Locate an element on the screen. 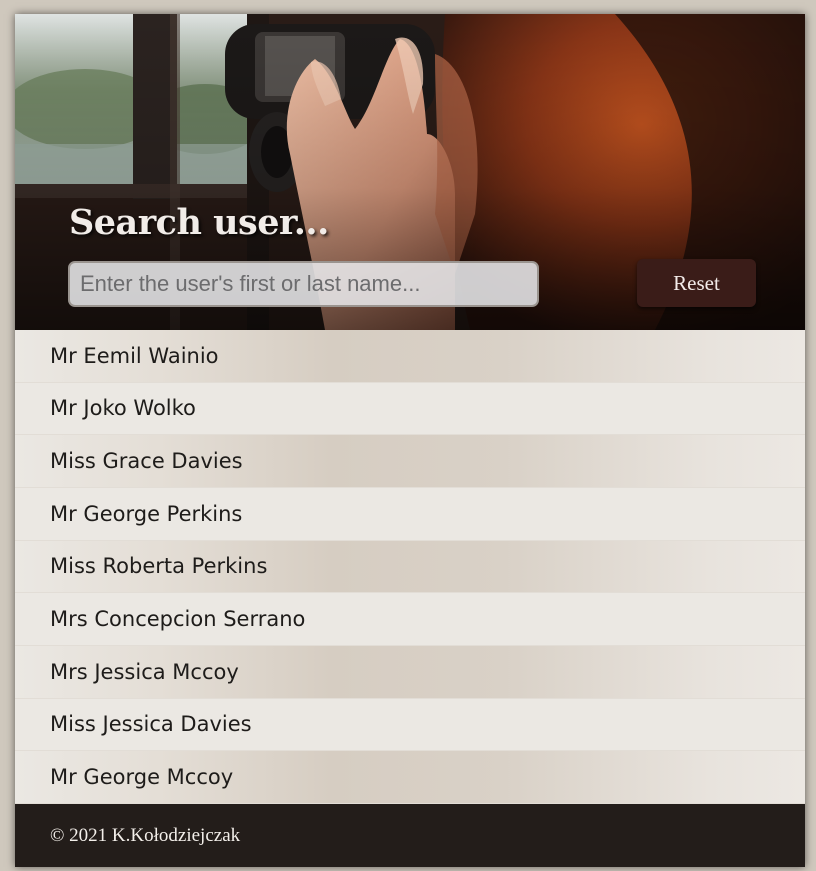 The height and width of the screenshot is (871, 816). user-list-item: Mrs Concepcion Serrano is located at coordinates (410, 619).